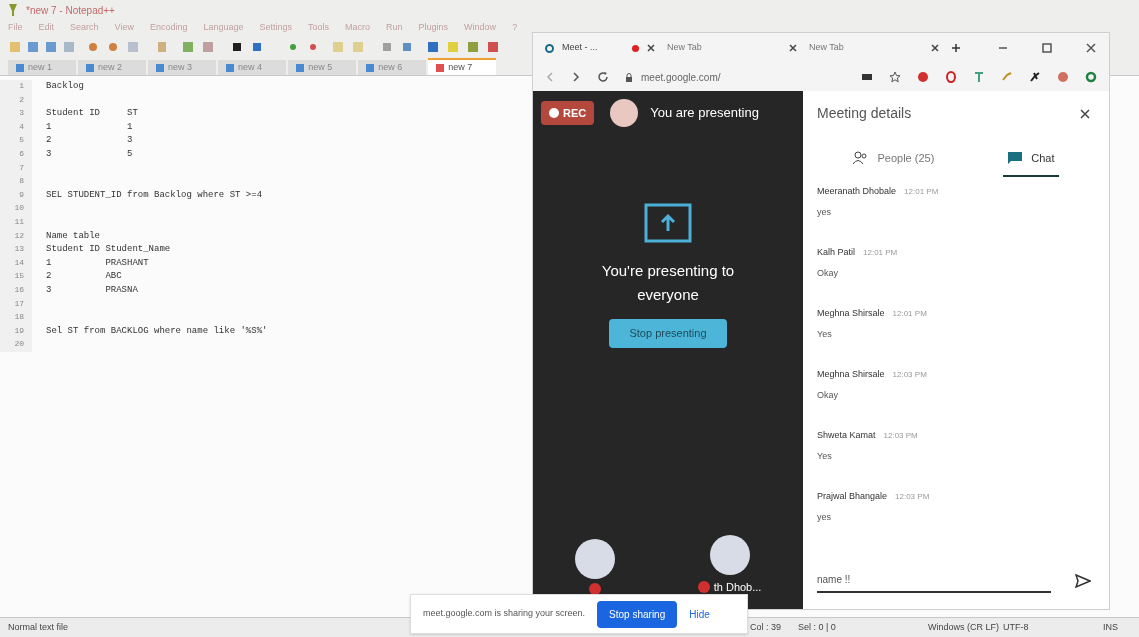  What do you see at coordinates (16, 87) in the screenshot?
I see `line-number: 1` at bounding box center [16, 87].